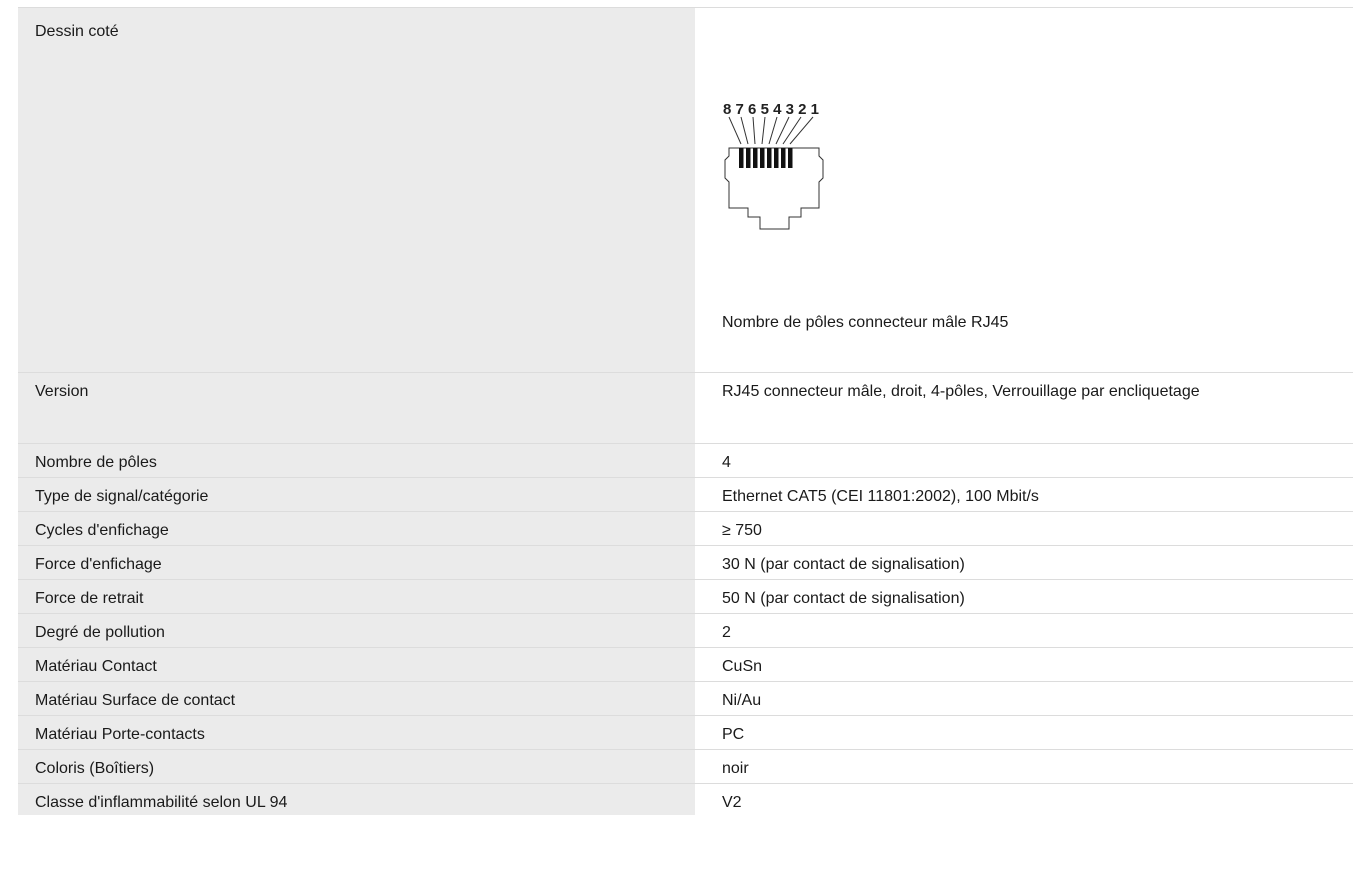 The width and height of the screenshot is (1353, 879). Describe the element at coordinates (120, 734) in the screenshot. I see `spec-label: Matériau Porte-contacts` at that location.